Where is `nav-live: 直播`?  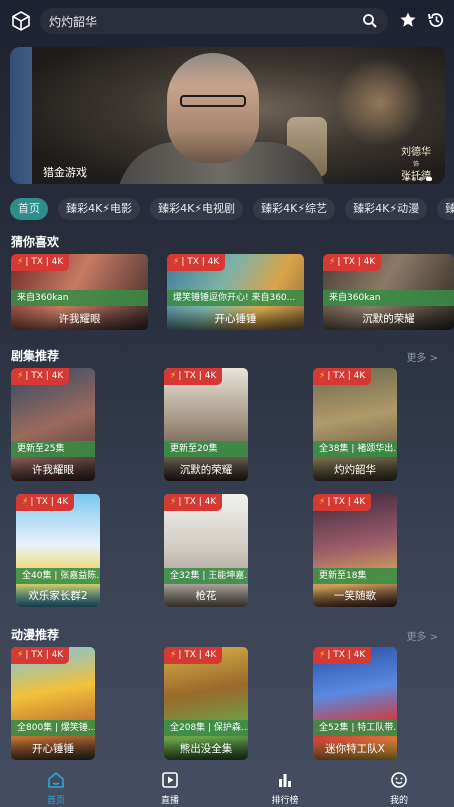 nav-live: 直播 is located at coordinates (170, 788).